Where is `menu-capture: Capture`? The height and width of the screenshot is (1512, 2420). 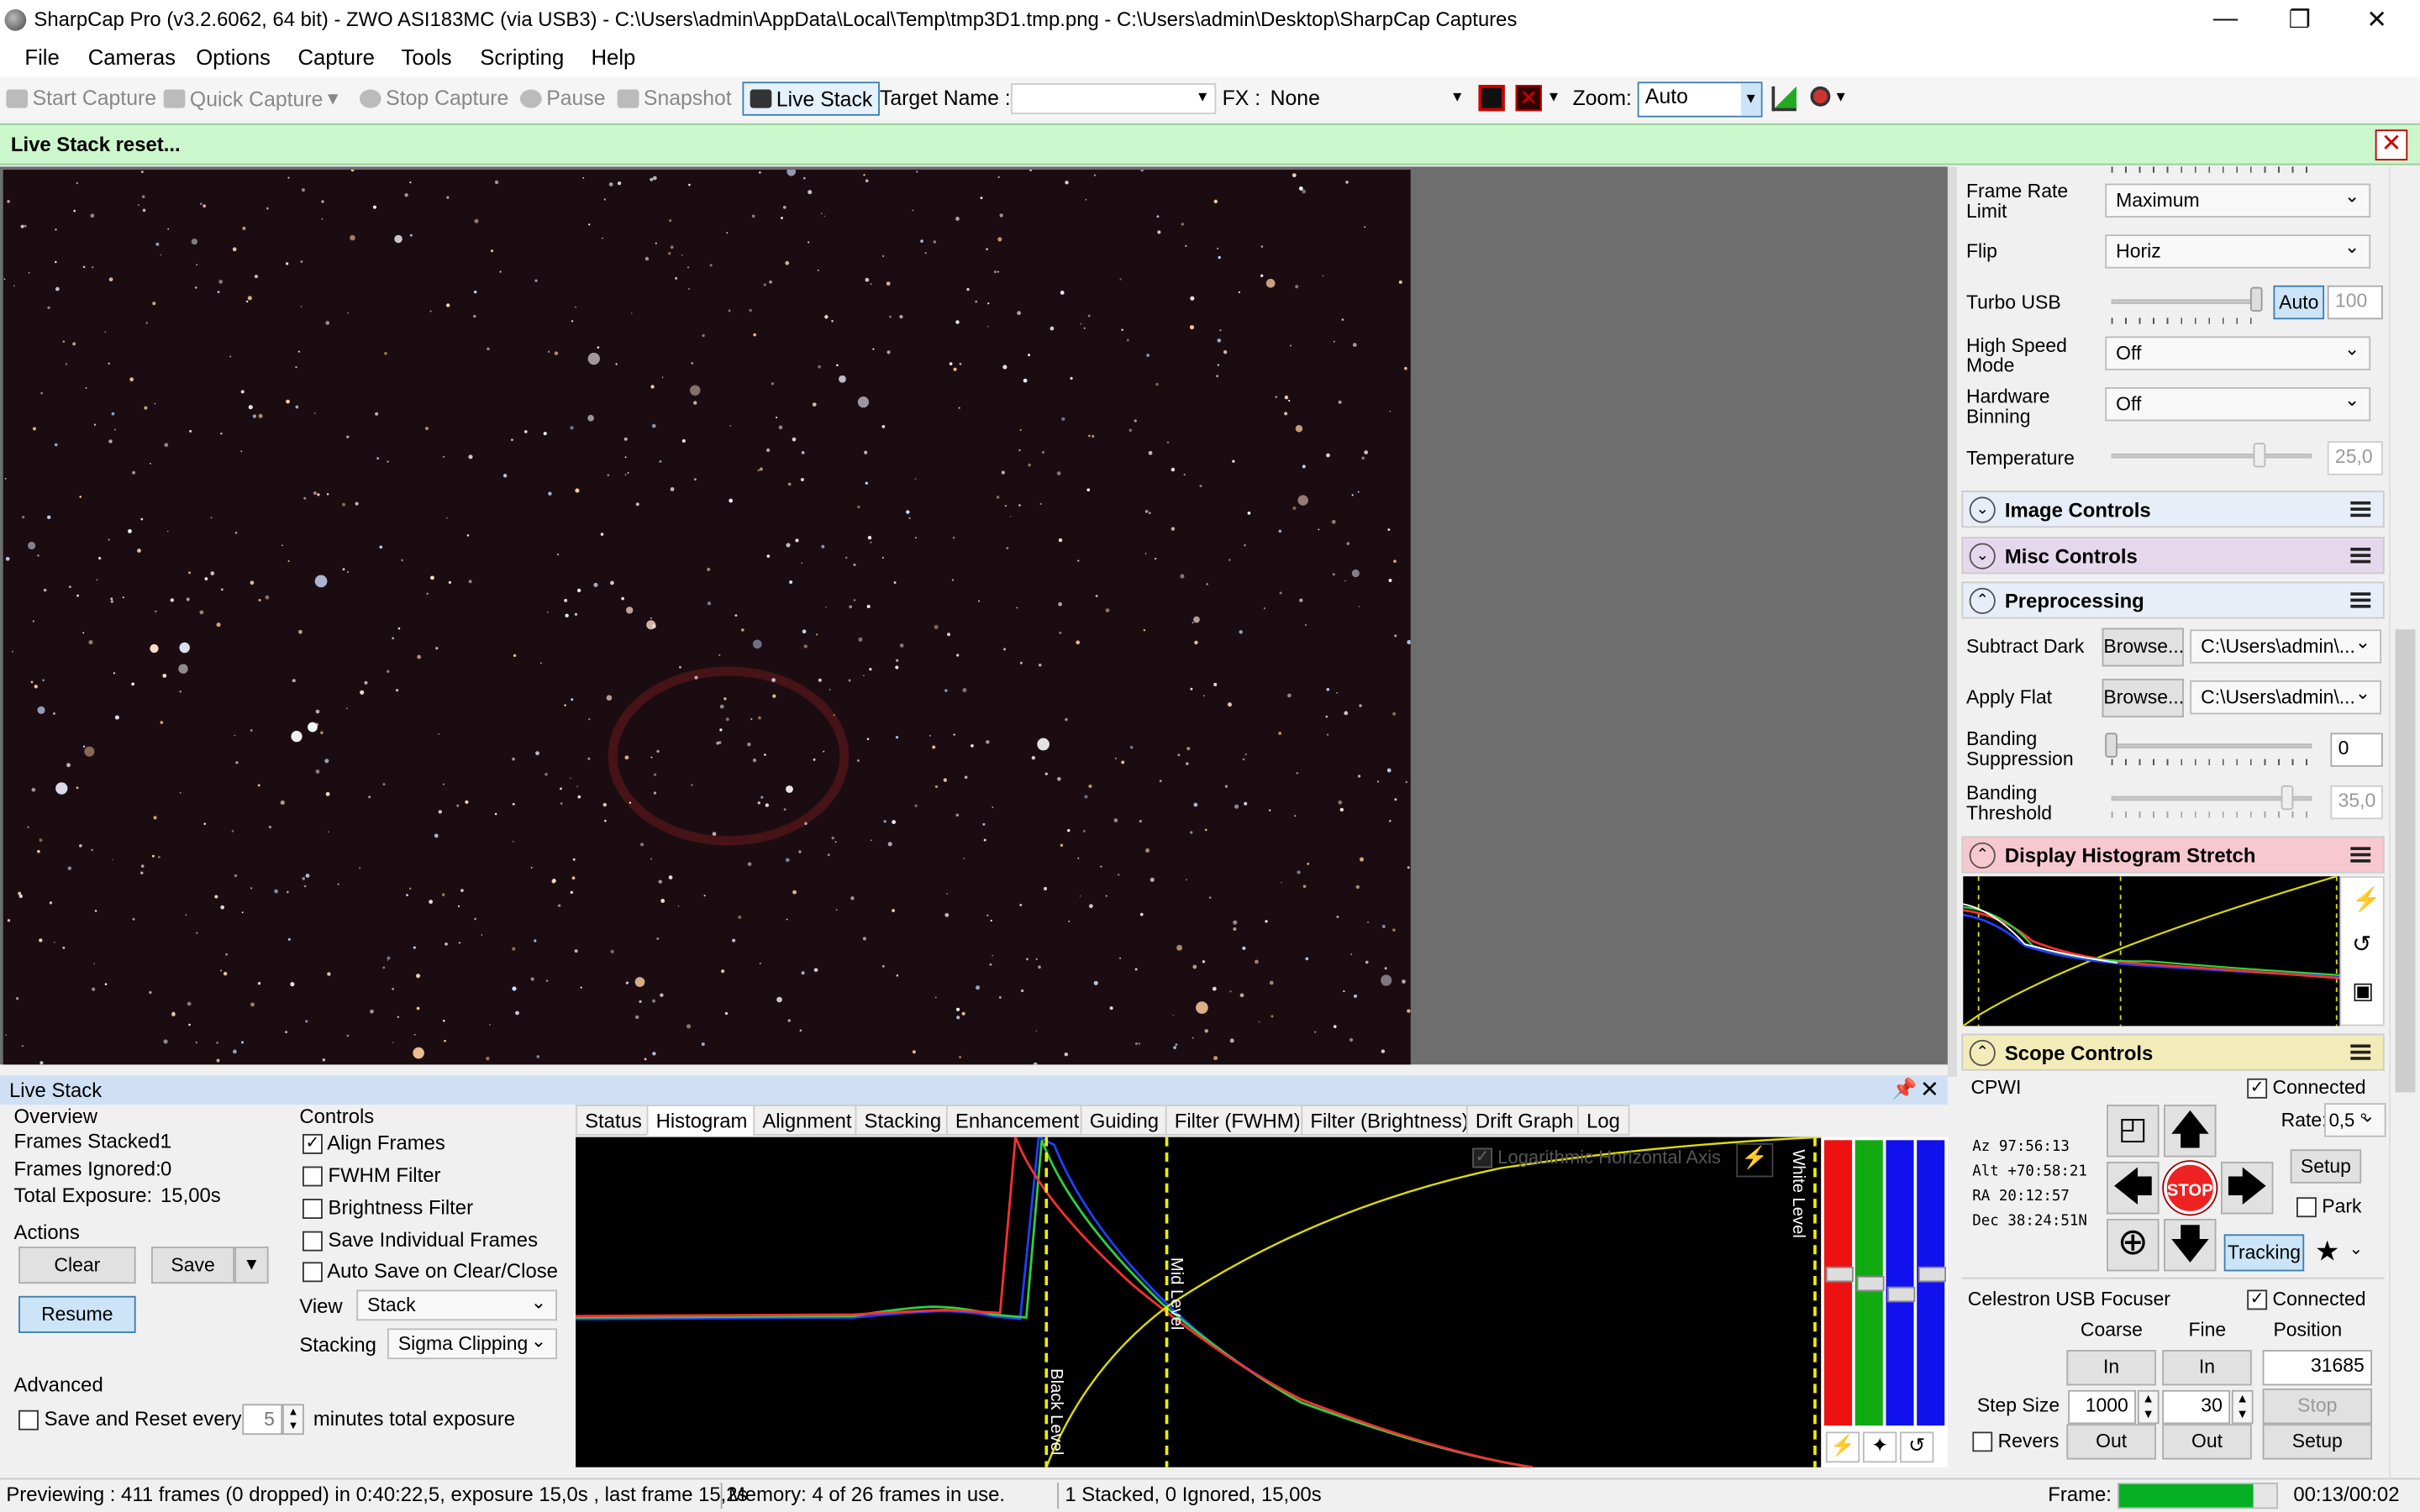
menu-capture: Capture is located at coordinates (336, 57).